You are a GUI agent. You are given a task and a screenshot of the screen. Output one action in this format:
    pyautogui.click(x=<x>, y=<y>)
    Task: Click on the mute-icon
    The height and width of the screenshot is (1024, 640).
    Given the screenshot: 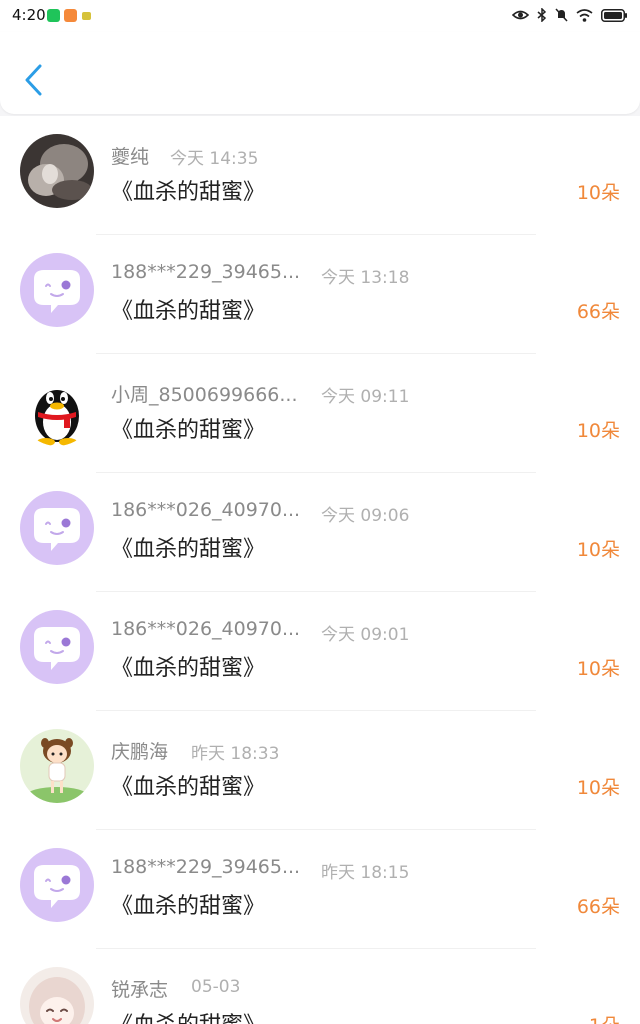 What is the action you would take?
    pyautogui.click(x=561, y=15)
    